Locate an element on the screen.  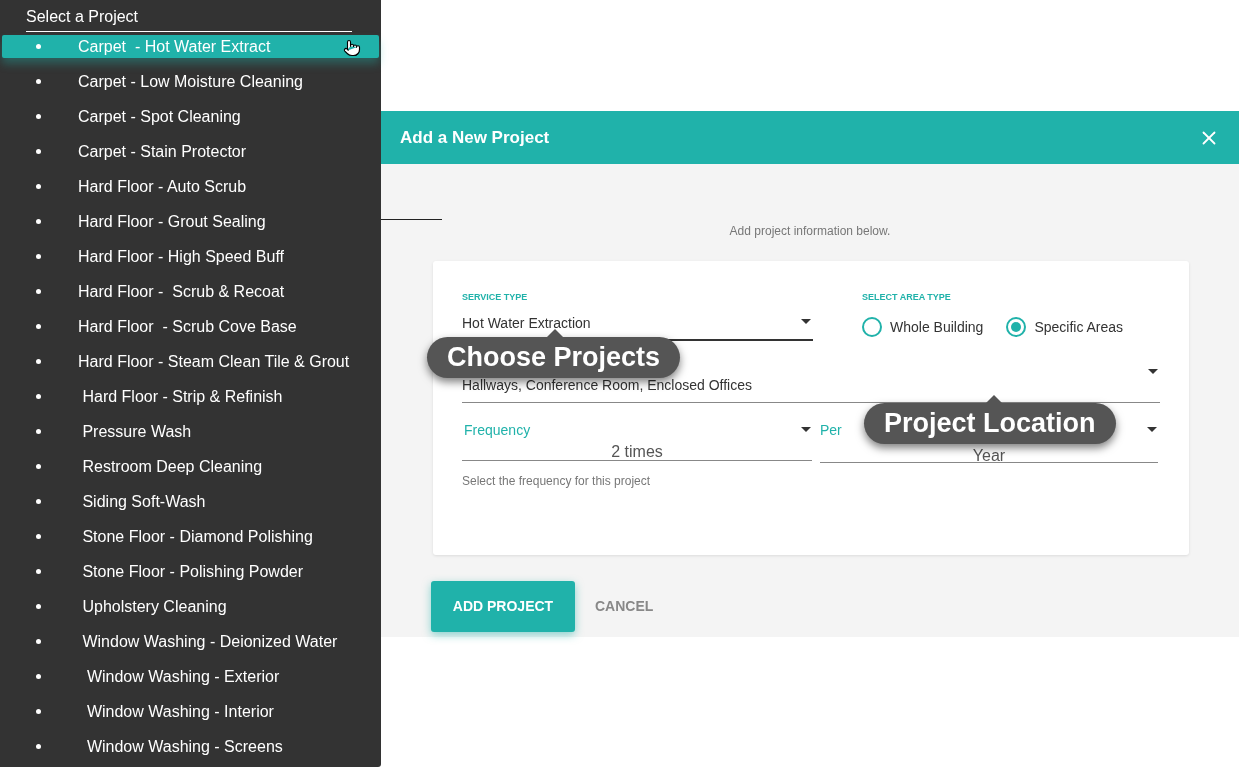
callout-tooltip: Choose Projects is located at coordinates (554, 357).